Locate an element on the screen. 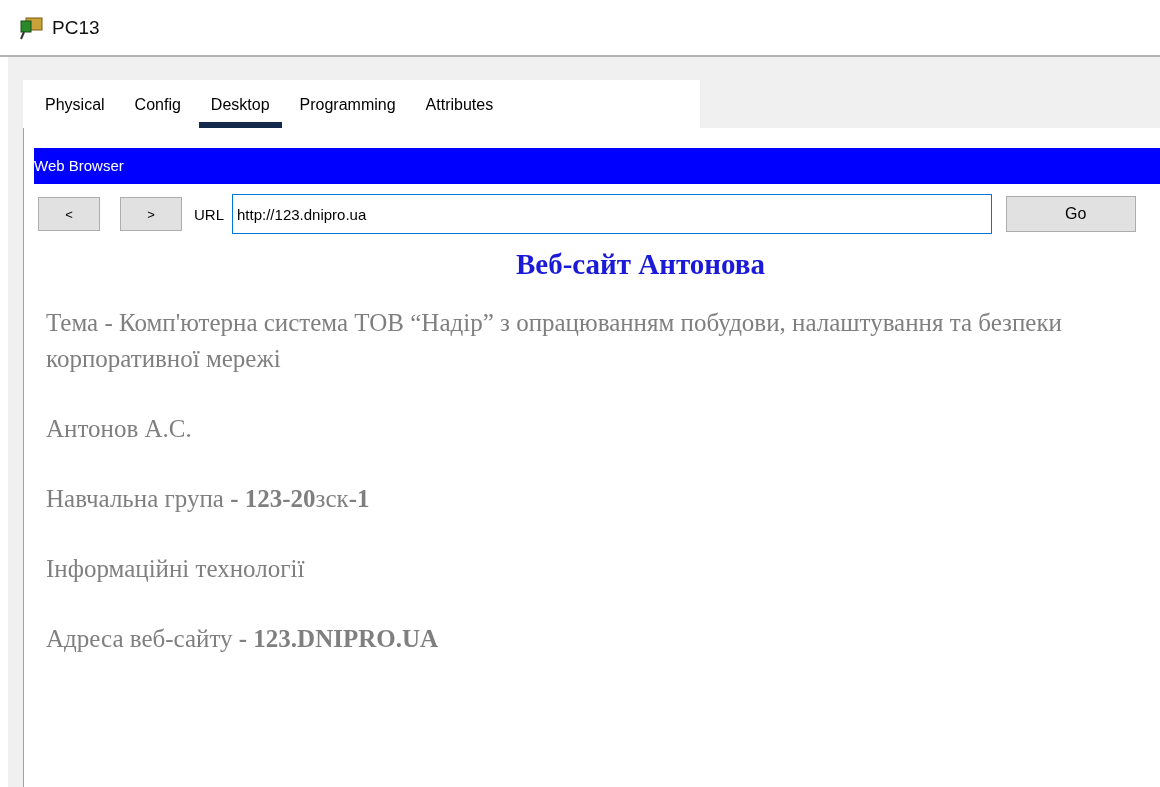 The height and width of the screenshot is (787, 1160). url-label: URL is located at coordinates (209, 214).